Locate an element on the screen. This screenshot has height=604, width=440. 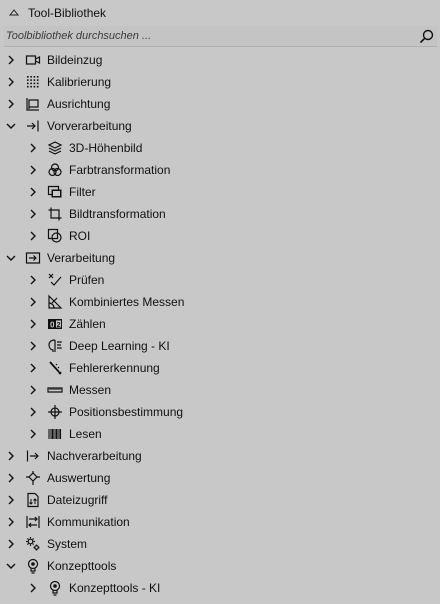
tree-item-label: Bildtransformation is located at coordinates (117, 214).